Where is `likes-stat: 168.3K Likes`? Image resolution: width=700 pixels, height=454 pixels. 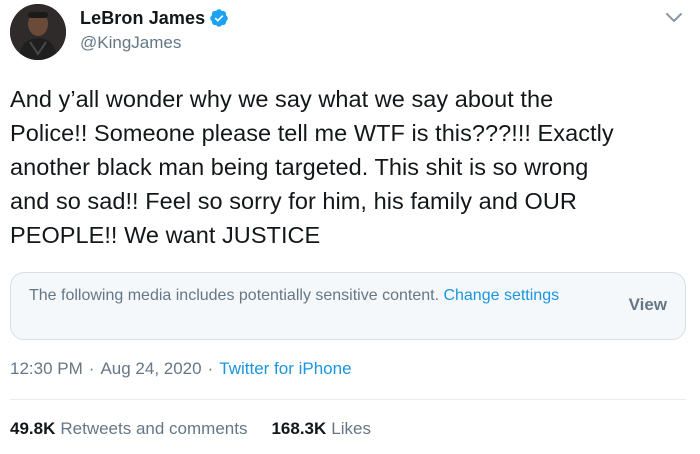
likes-stat: 168.3K Likes is located at coordinates (321, 429).